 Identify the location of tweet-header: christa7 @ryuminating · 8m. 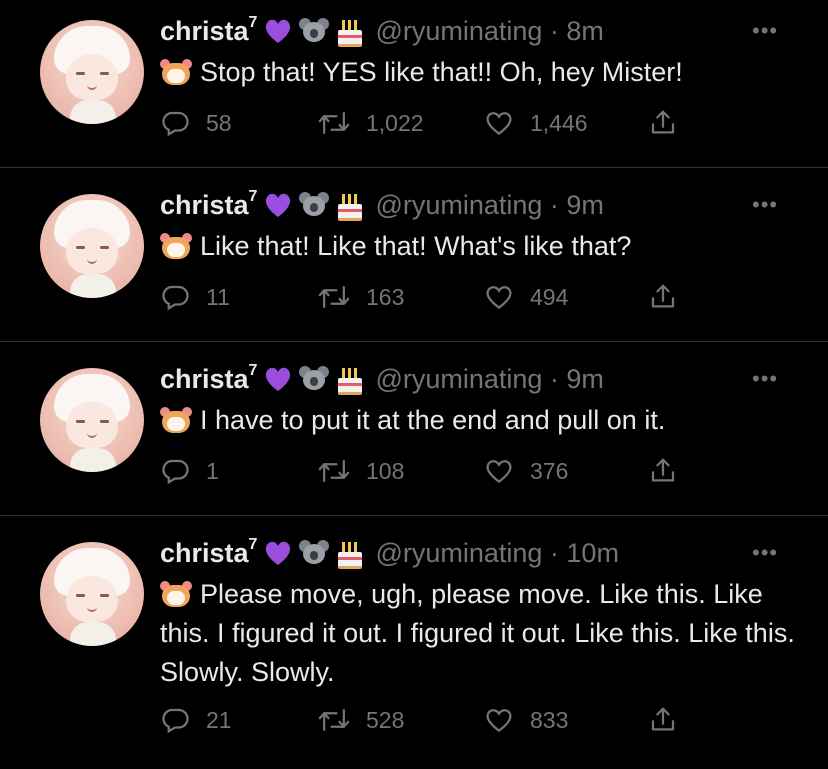
(382, 31).